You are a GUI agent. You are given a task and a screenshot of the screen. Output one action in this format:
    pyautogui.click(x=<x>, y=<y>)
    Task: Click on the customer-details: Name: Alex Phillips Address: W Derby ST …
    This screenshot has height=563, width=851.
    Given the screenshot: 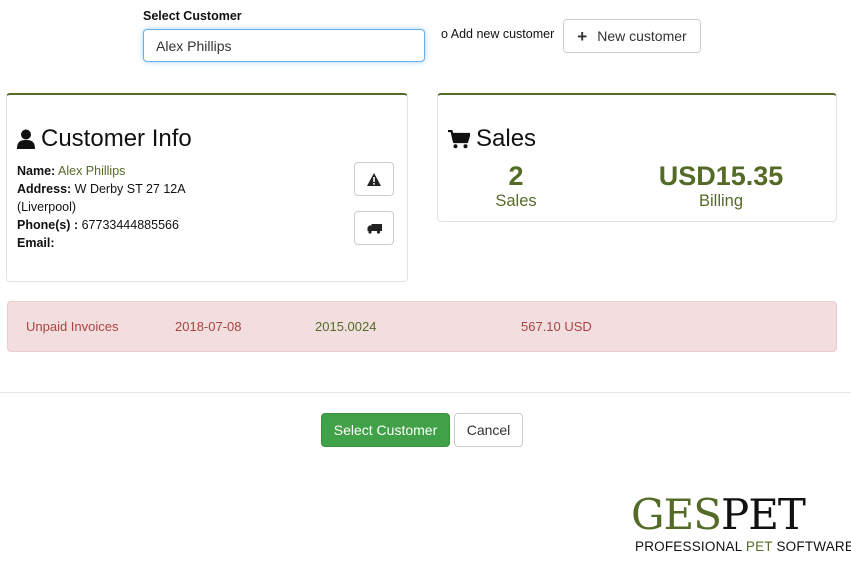 What is the action you would take?
    pyautogui.click(x=101, y=207)
    